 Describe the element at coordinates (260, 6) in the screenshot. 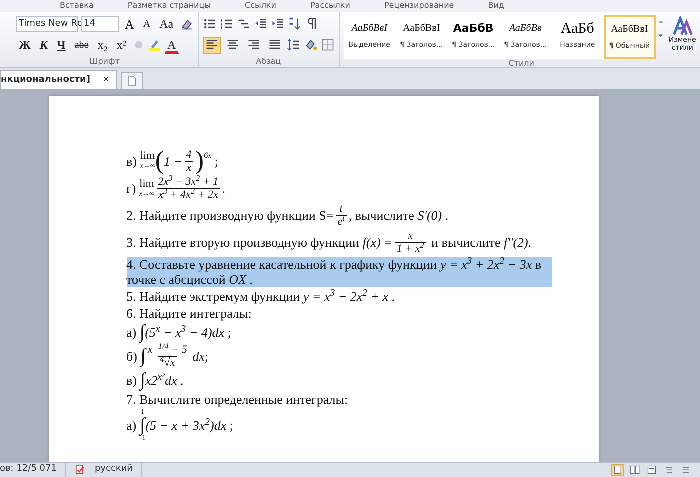

I see `ribbon-tab: Ссылки` at that location.